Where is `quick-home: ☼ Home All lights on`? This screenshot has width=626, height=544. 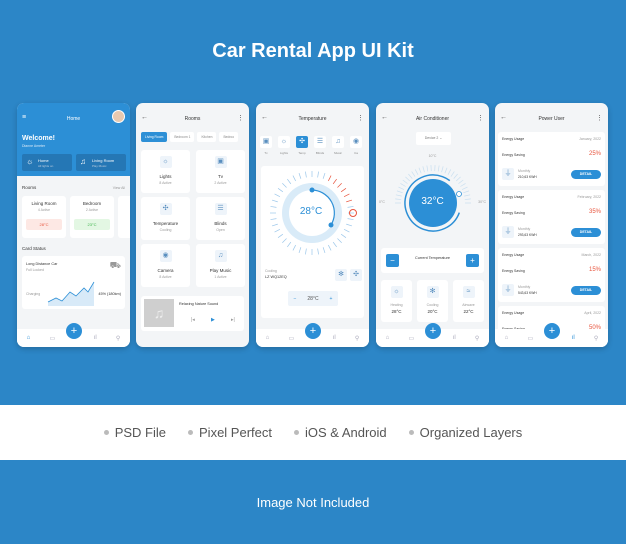 quick-home: ☼ Home All lights on is located at coordinates (47, 162).